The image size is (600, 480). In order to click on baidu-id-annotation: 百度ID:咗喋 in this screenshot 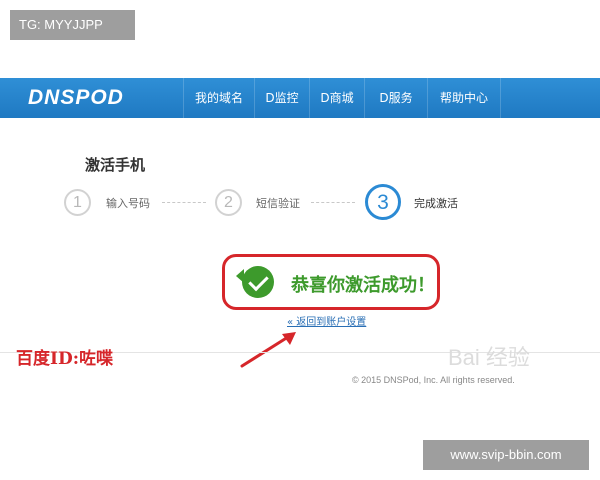, I will do `click(64, 359)`.